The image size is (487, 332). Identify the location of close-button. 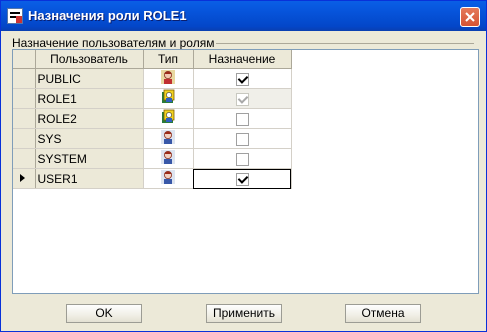
(470, 17).